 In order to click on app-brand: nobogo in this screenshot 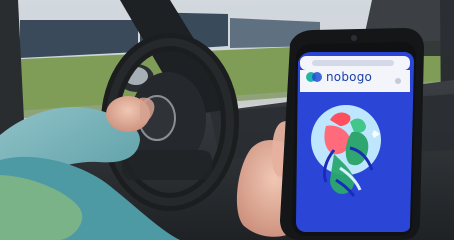, I will do `click(339, 77)`.